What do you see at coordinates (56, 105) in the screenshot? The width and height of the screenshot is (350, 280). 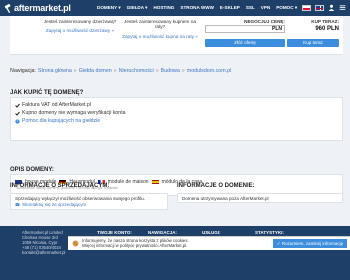 I see `benefit-invoice-text: Faktura VAT od AfterMarket.pl` at bounding box center [56, 105].